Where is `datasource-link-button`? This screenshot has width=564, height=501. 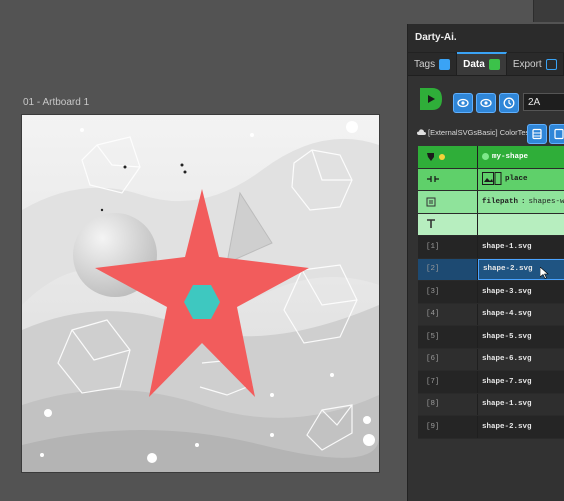
datasource-link-button is located at coordinates (556, 134).